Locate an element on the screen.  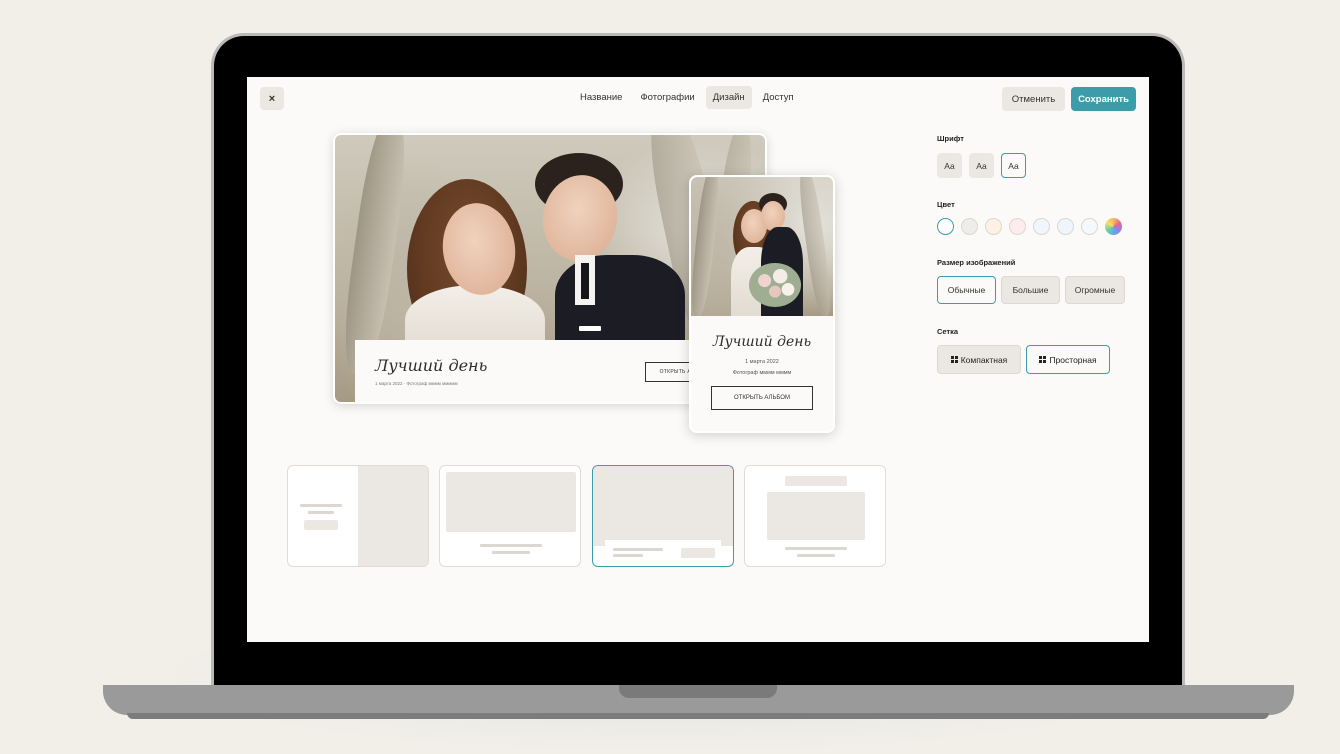
grid-label: Сетка is located at coordinates (948, 331).